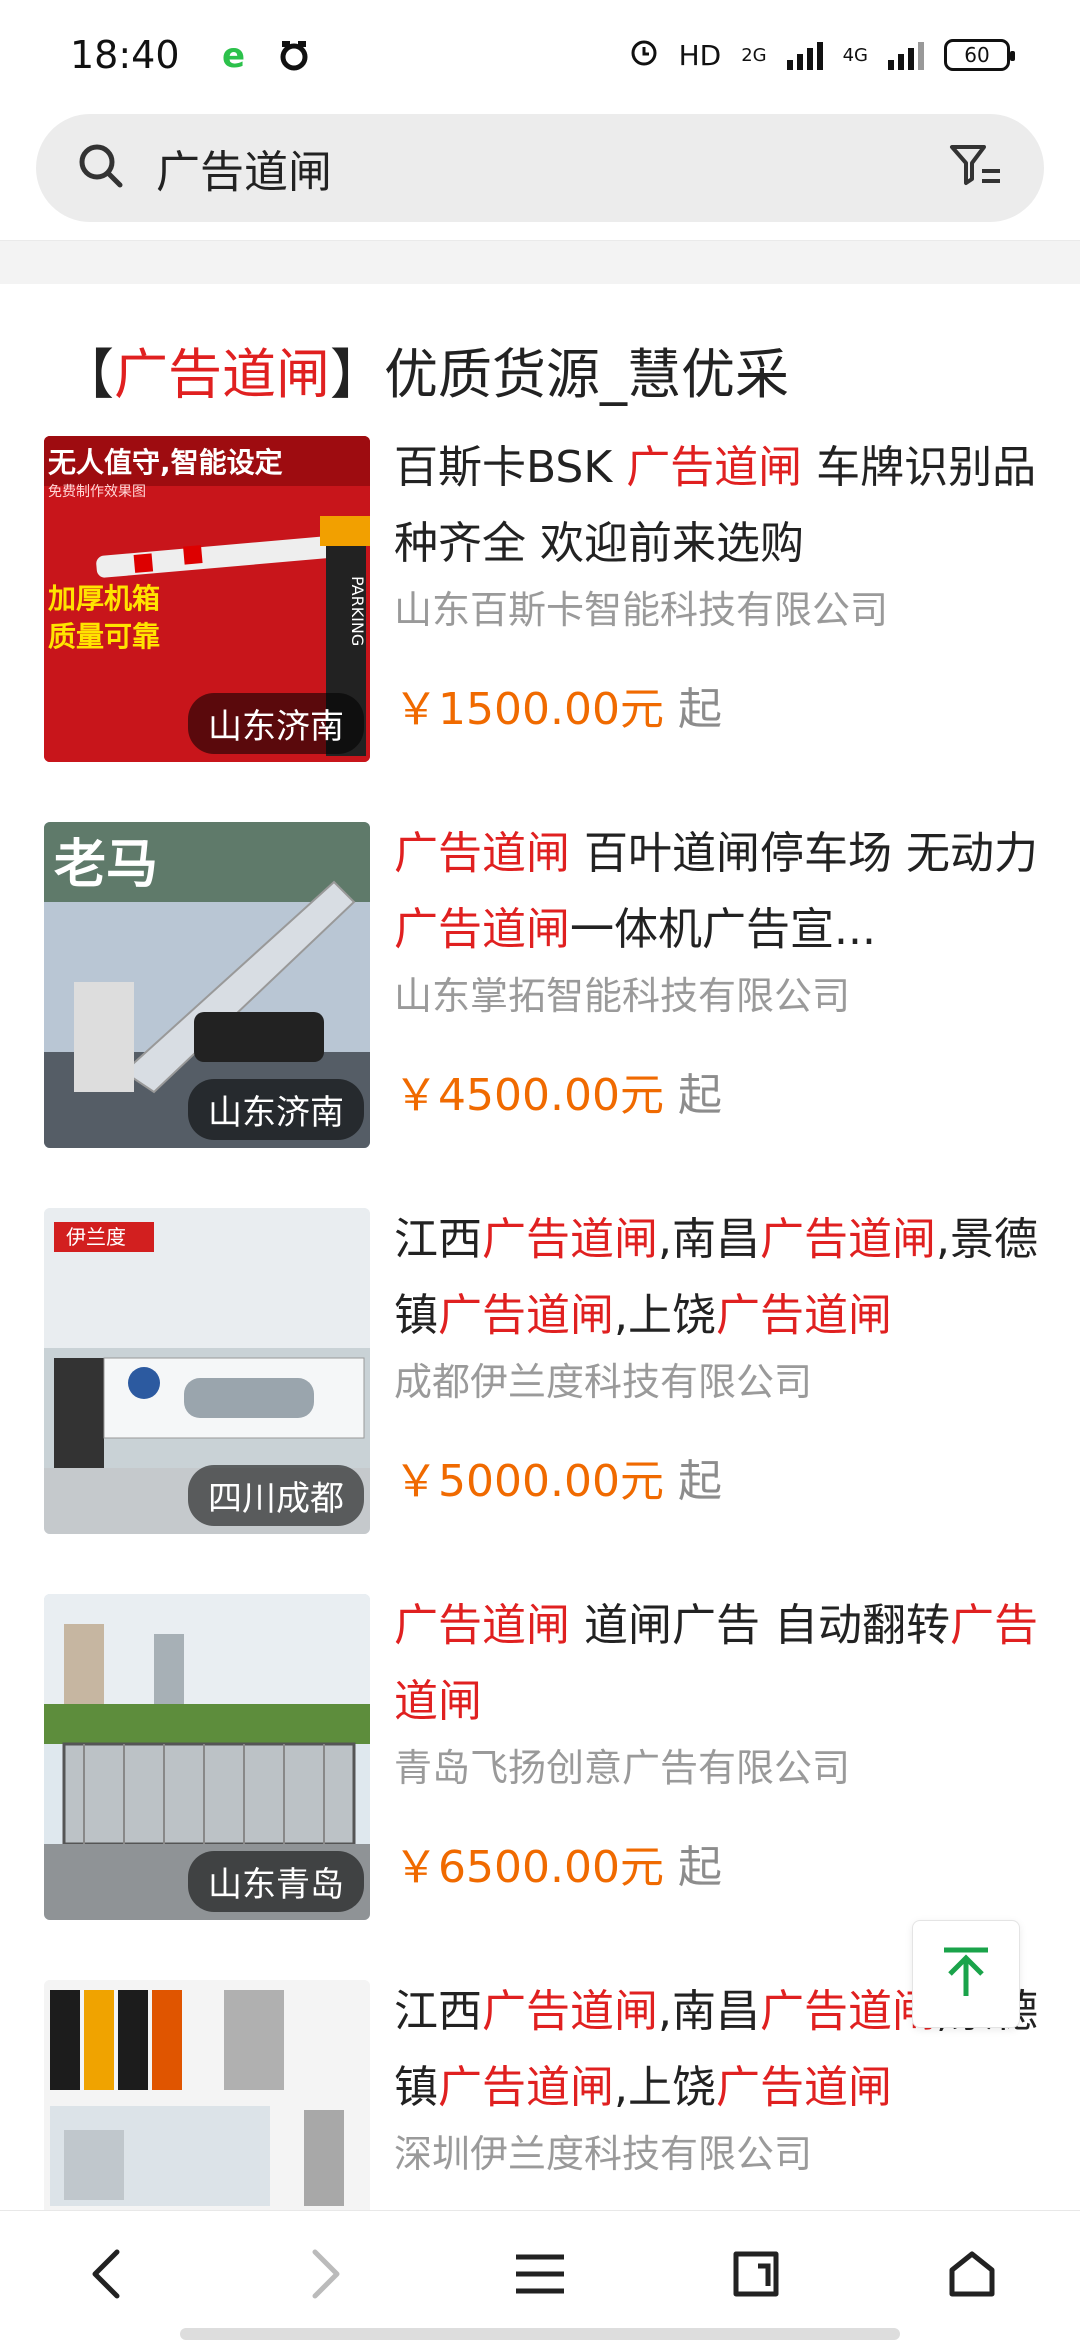 The width and height of the screenshot is (1080, 2340). I want to click on price: ￥6500.00元, so click(529, 1867).